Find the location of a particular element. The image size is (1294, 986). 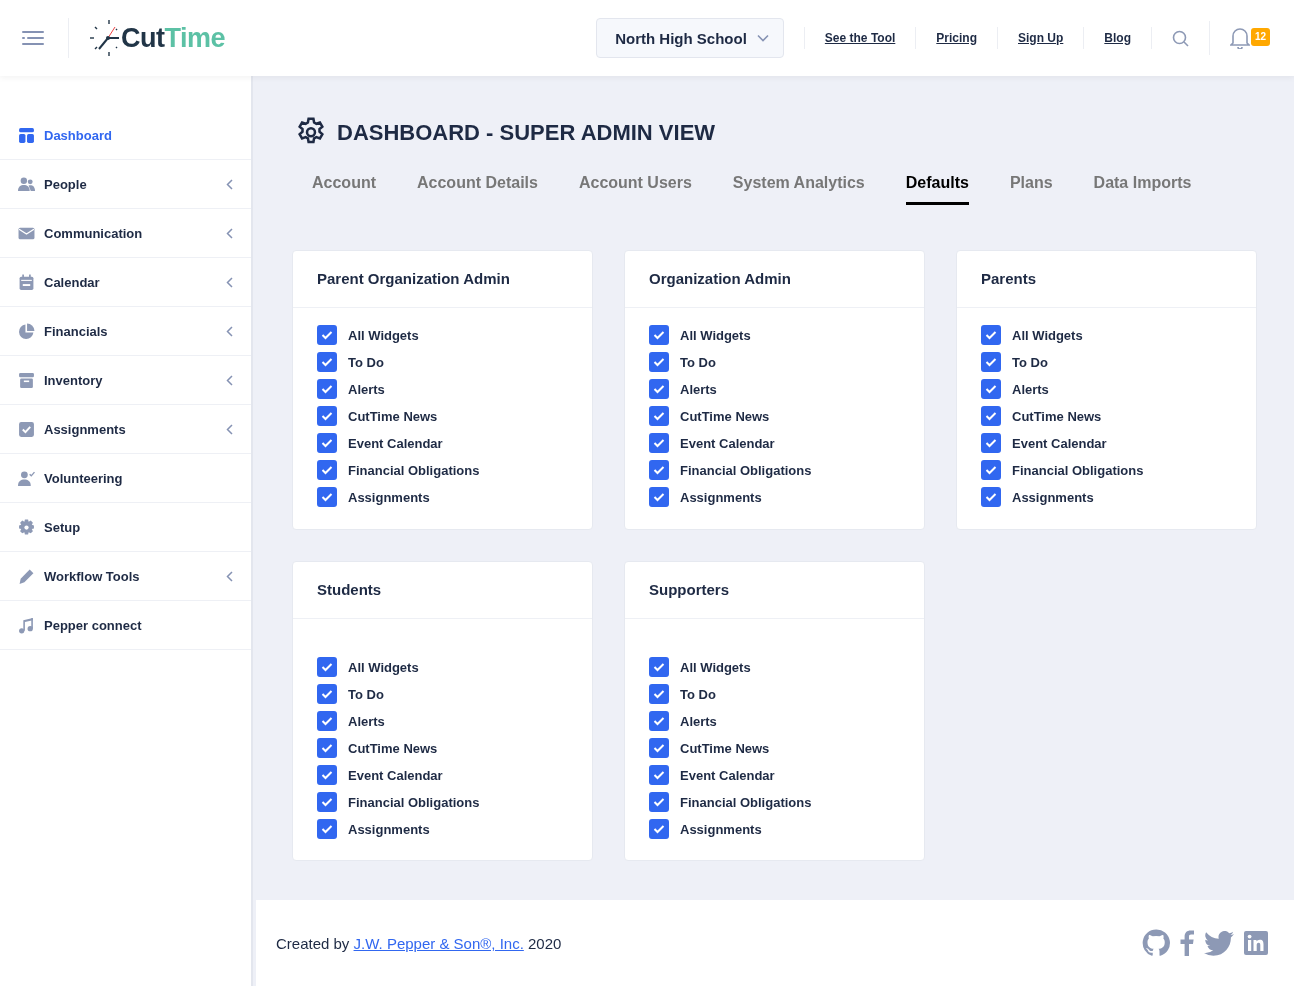

linkedin-icon is located at coordinates (1256, 943).